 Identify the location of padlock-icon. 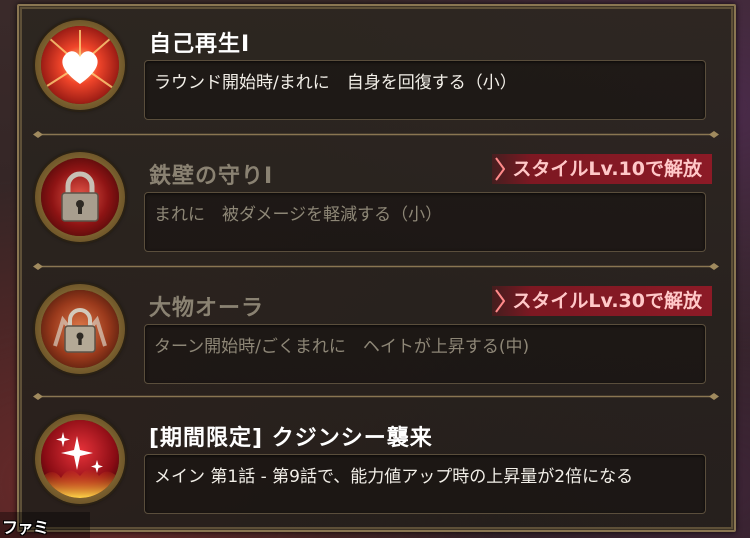
(80, 197).